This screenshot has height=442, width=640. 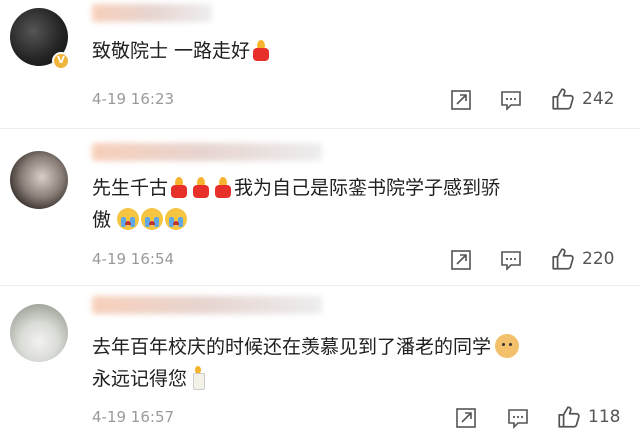 What do you see at coordinates (171, 51) in the screenshot?
I see `comment-text-line: 致敬院士 一路走好` at bounding box center [171, 51].